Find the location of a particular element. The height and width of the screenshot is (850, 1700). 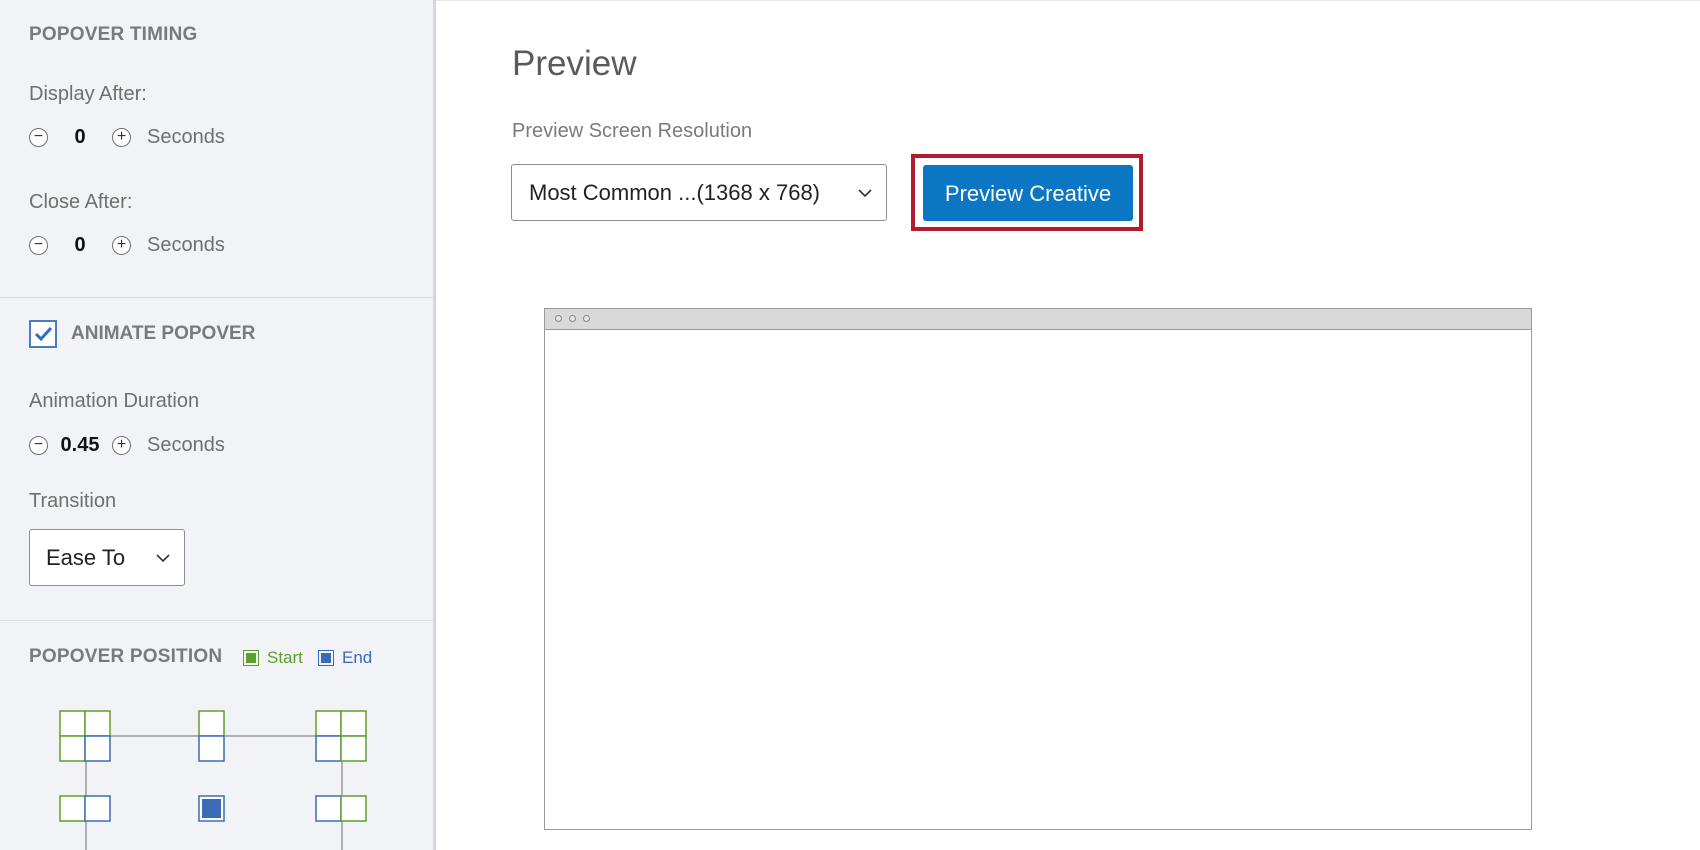

preview-creative-button: Preview Creative is located at coordinates (1028, 193).